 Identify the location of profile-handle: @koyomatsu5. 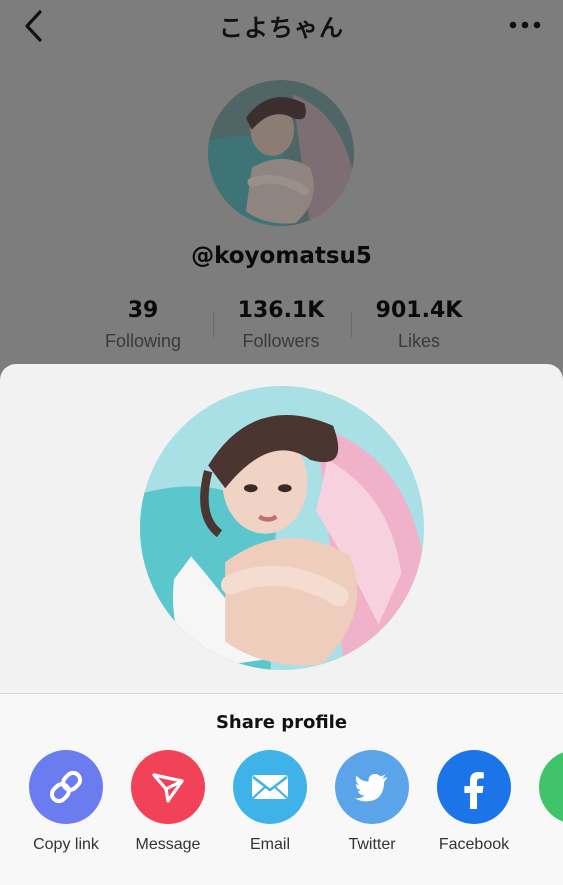
(281, 256).